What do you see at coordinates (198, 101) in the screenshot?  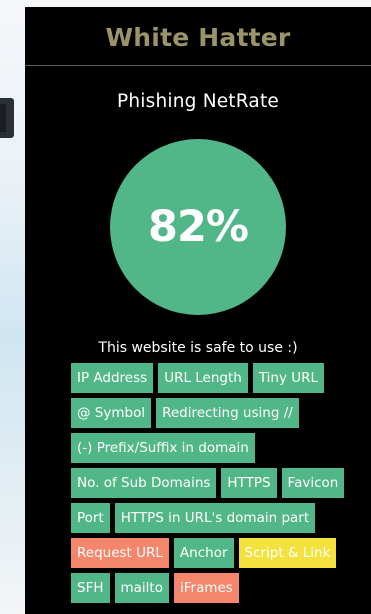 I see `section-title: Phishing NetRate` at bounding box center [198, 101].